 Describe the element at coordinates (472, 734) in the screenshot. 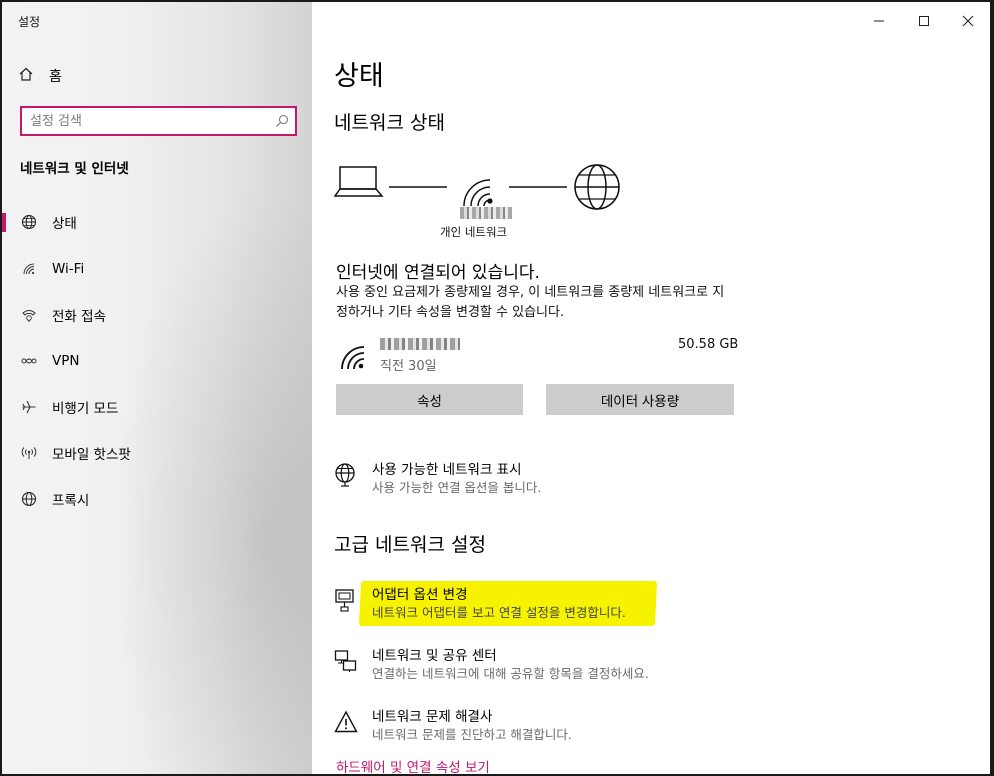

I see `link-description: 네트워크 문제를 진단하고 해결합니다.` at that location.